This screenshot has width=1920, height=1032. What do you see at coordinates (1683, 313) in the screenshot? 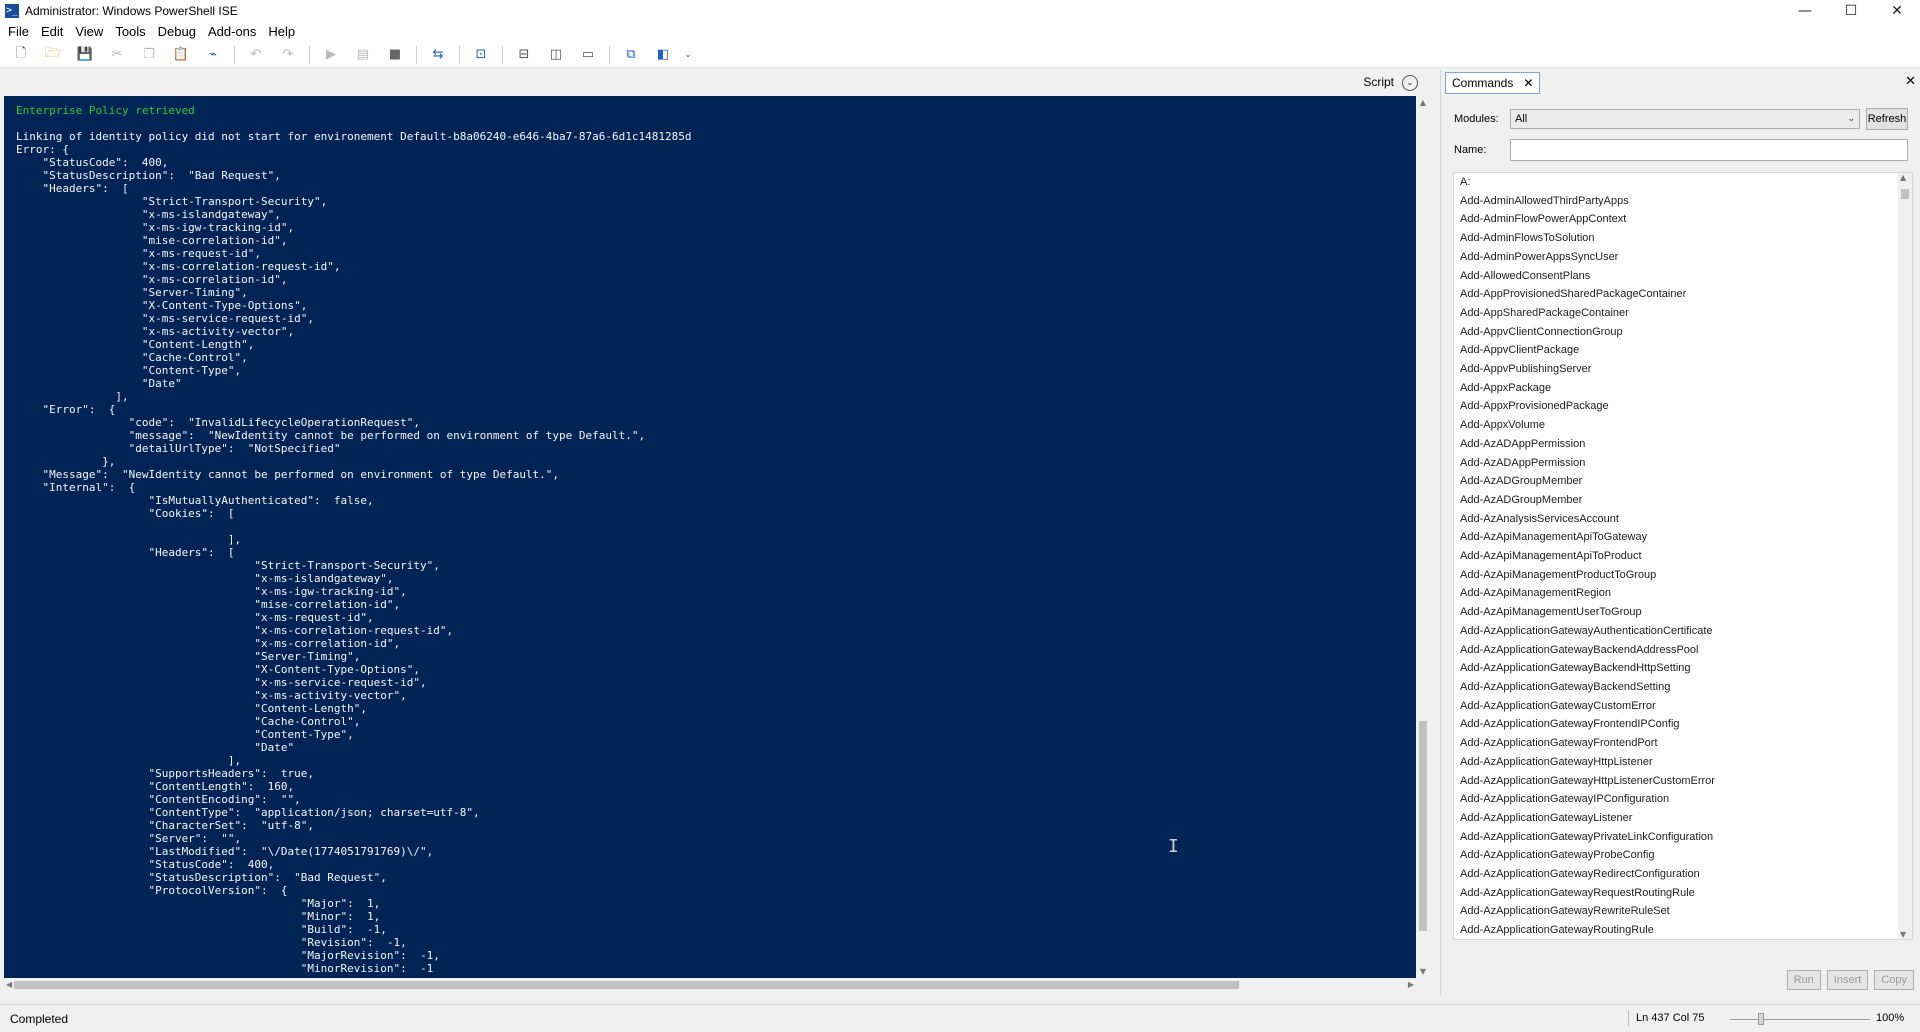
I see `command-list-item: Add-AppSharedPackageContainer` at bounding box center [1683, 313].